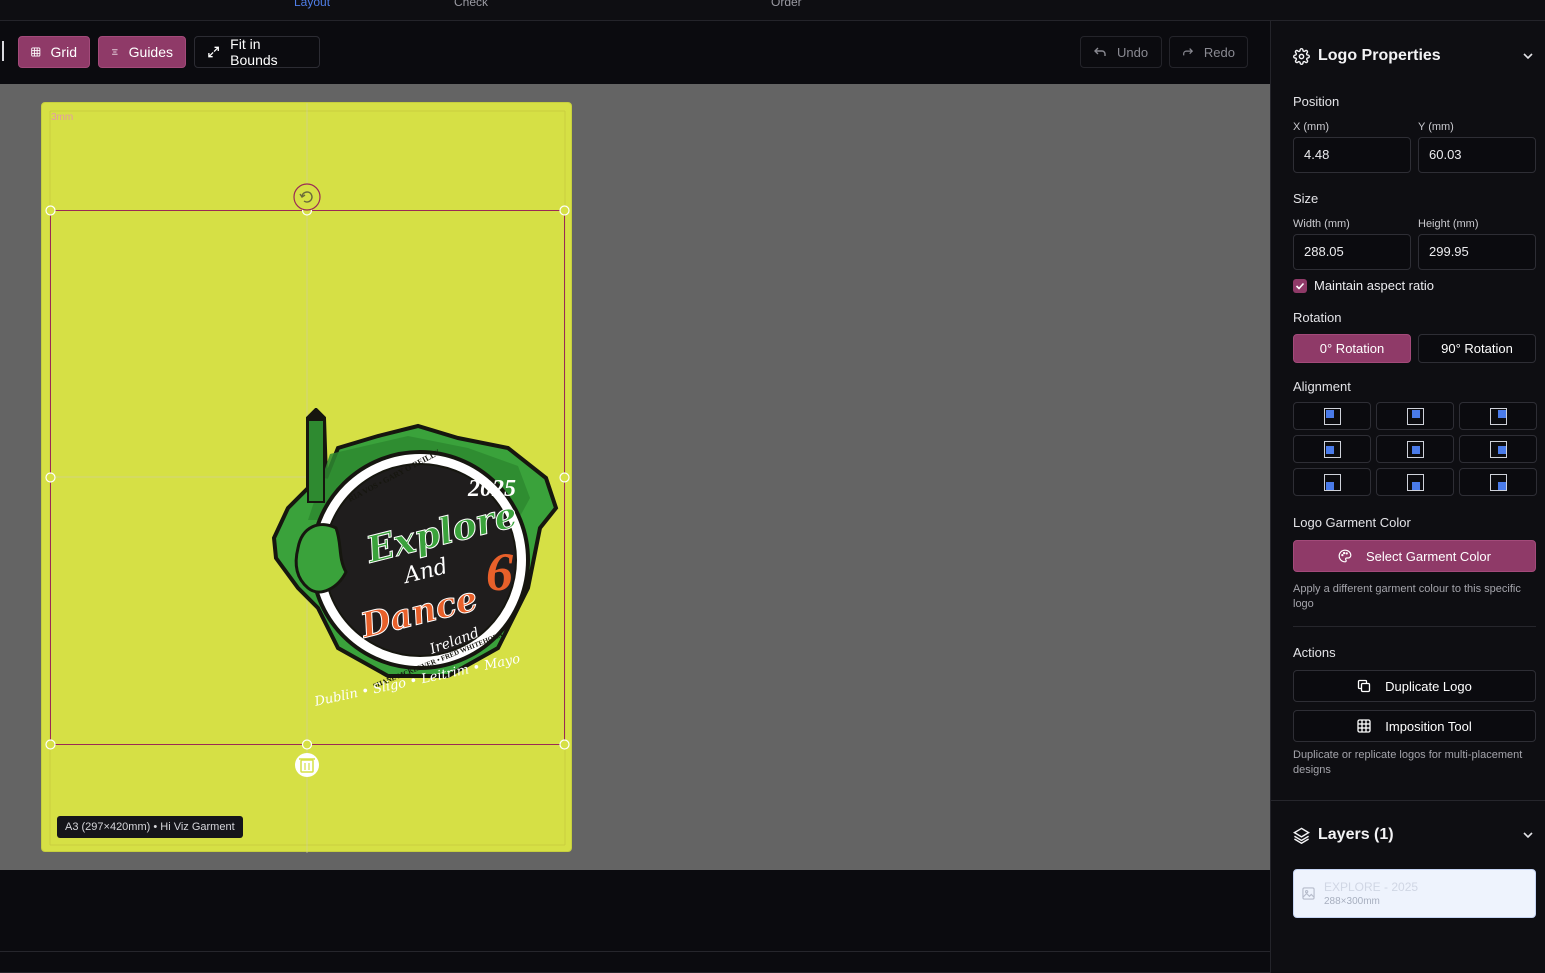  What do you see at coordinates (635, 921) in the screenshot?
I see `bottom-bar` at bounding box center [635, 921].